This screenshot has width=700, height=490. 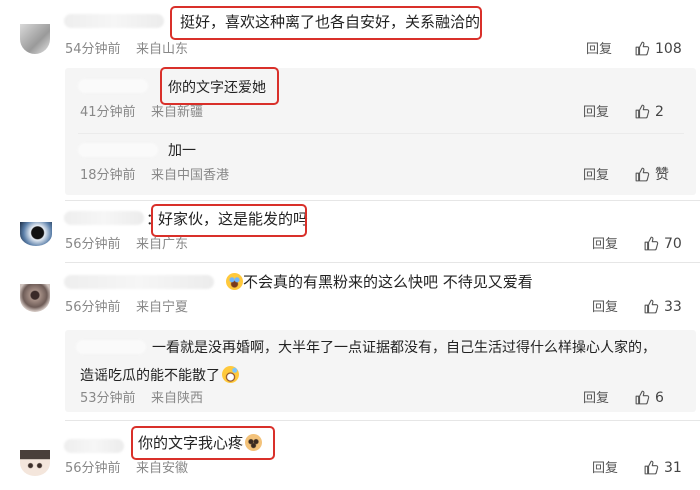 I want to click on comment-location: 来自宁夏, so click(x=162, y=307).